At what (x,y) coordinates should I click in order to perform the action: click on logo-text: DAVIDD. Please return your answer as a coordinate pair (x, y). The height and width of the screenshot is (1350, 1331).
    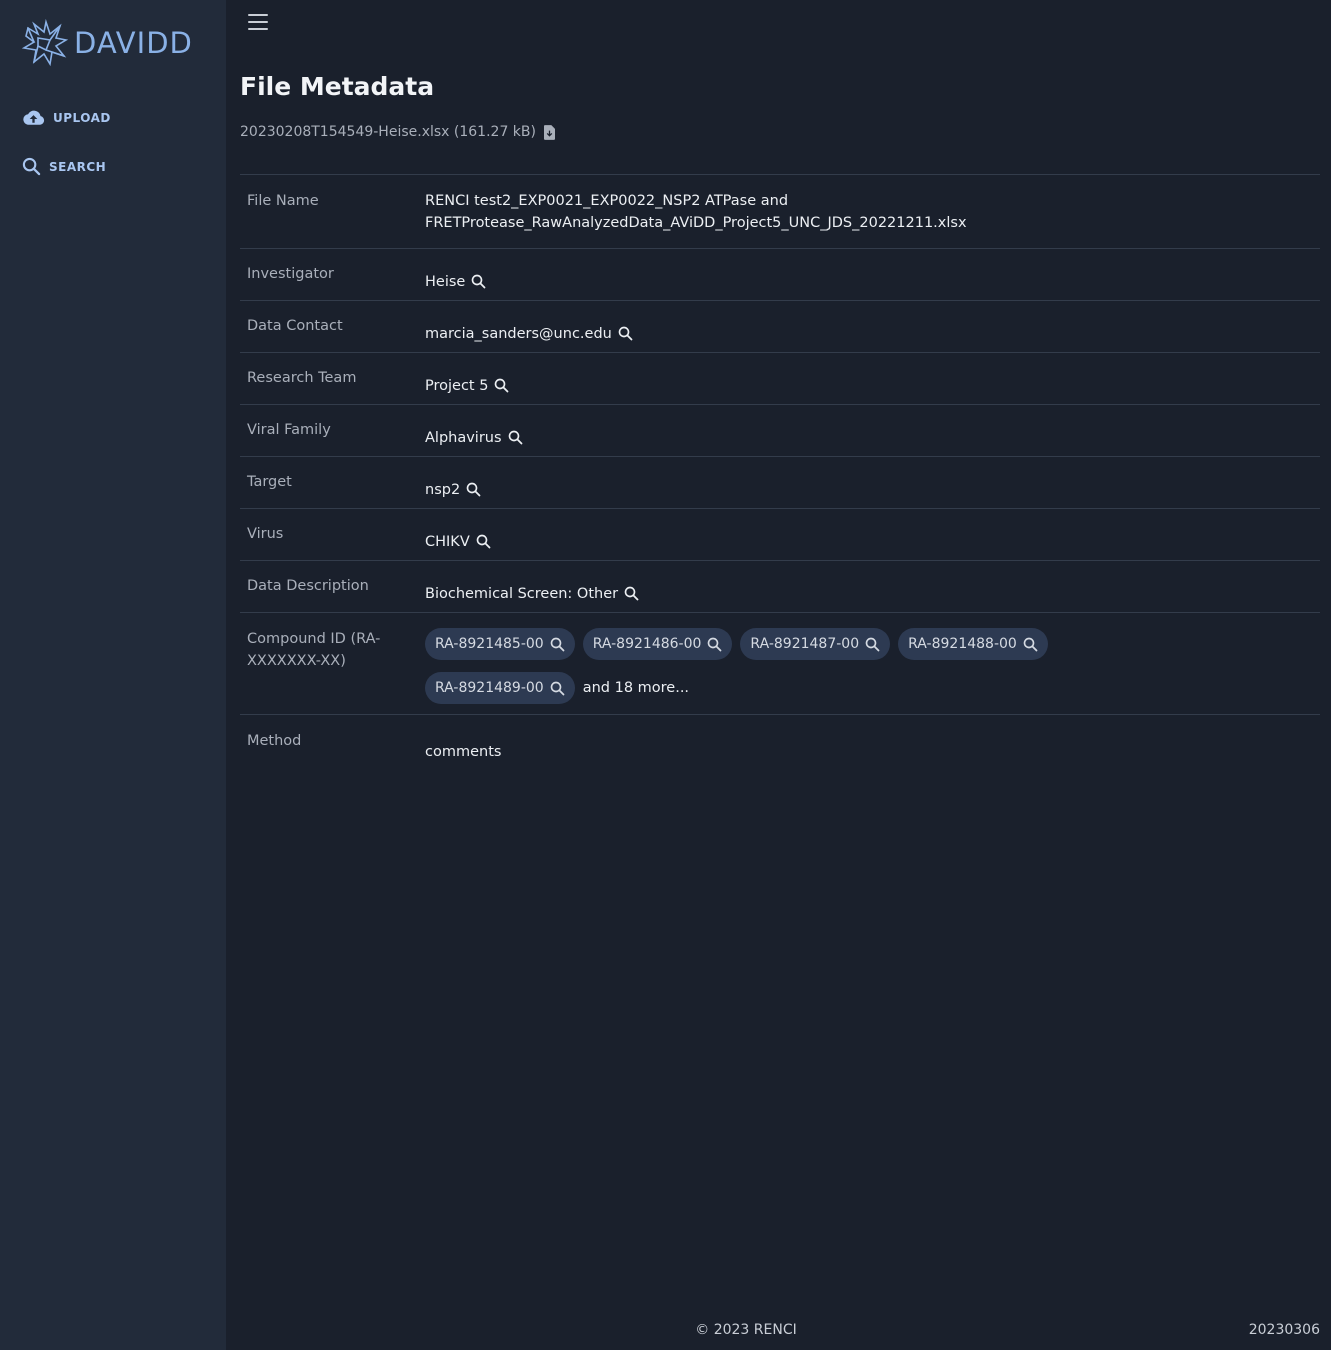
    Looking at the image, I should click on (133, 43).